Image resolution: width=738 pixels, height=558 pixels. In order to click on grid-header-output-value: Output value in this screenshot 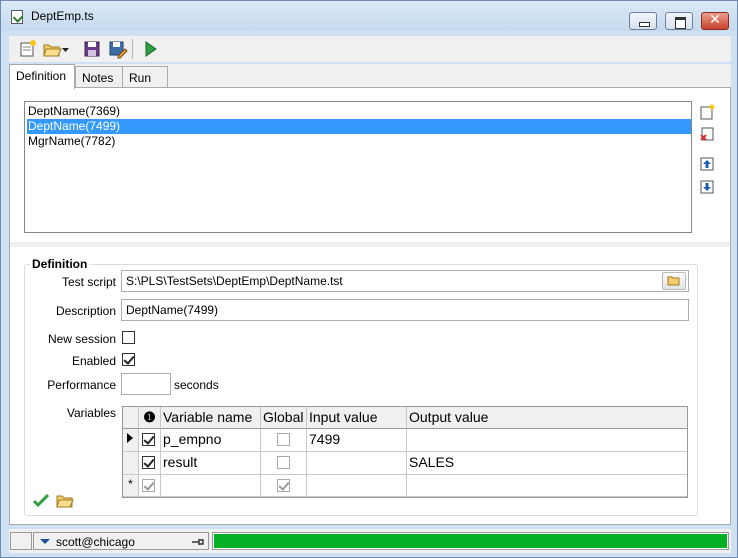, I will do `click(547, 418)`.